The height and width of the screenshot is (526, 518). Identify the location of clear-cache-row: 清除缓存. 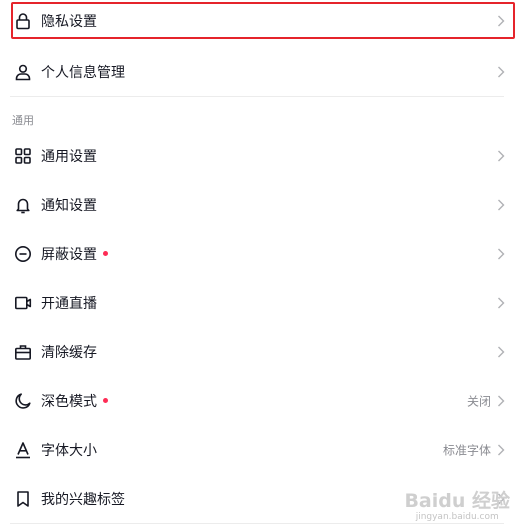
(259, 351).